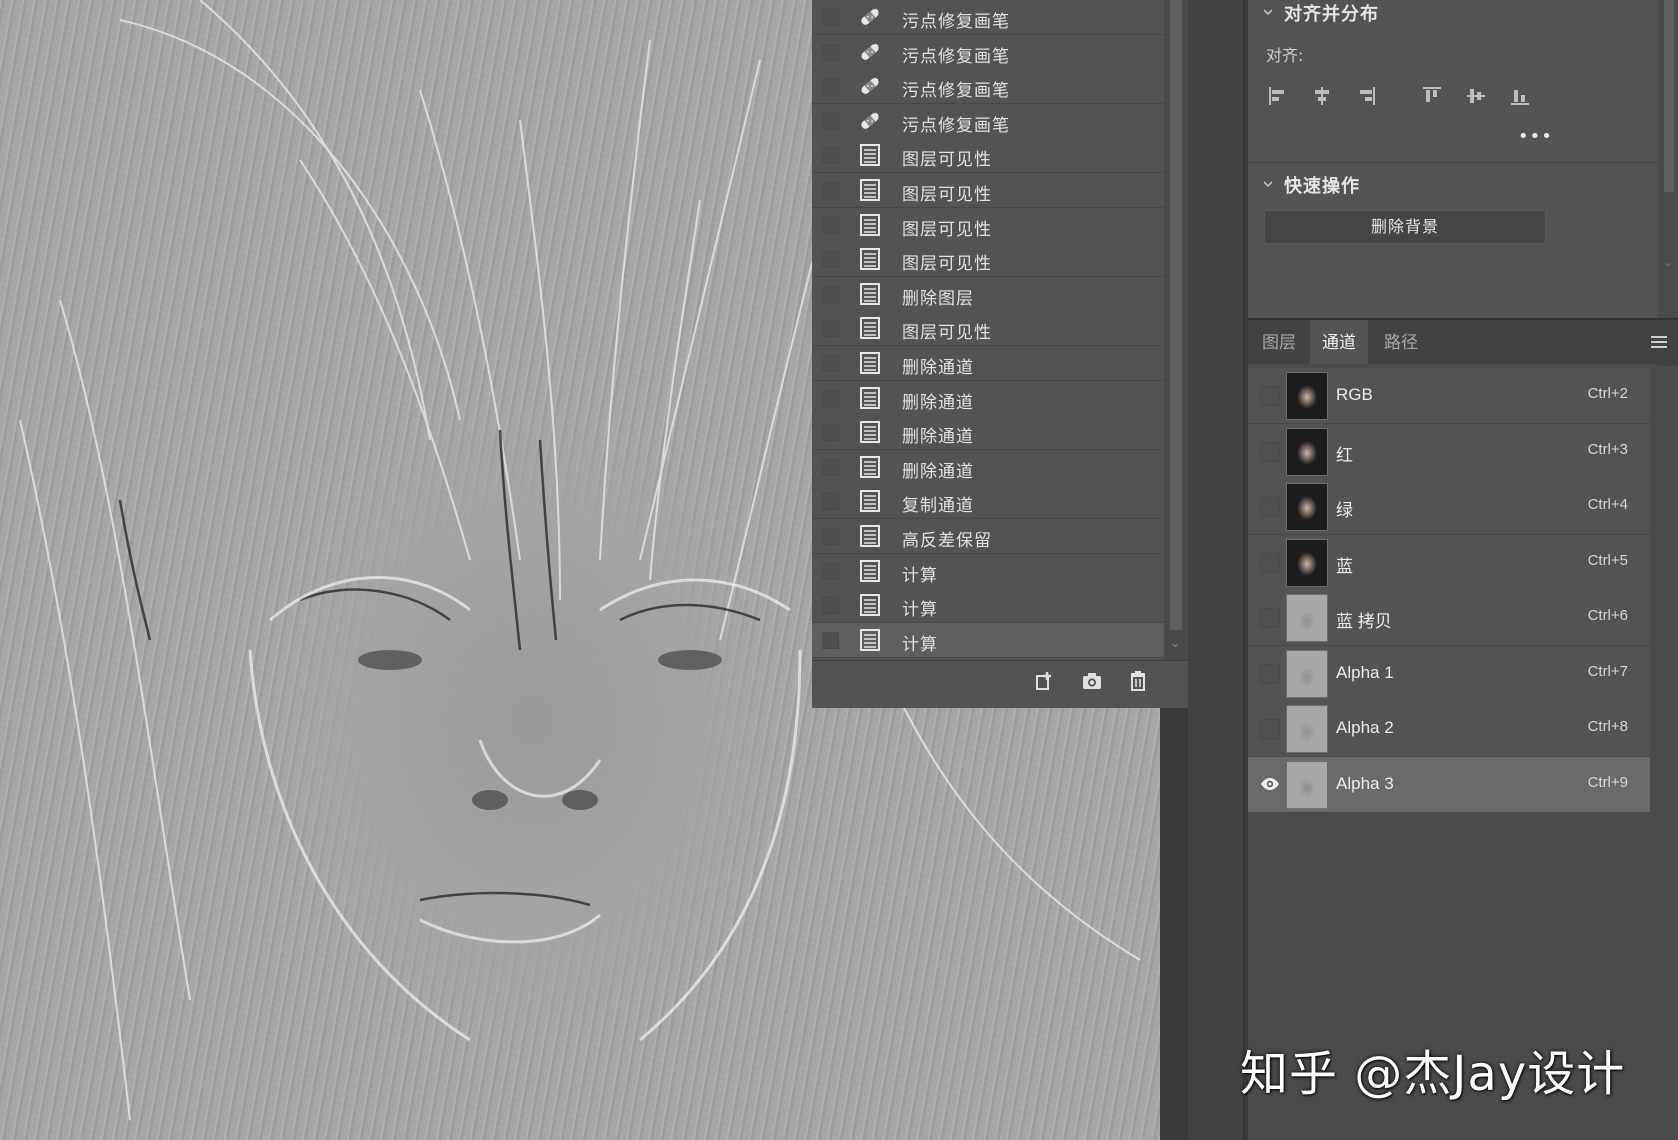 This screenshot has height=1140, width=1678. I want to click on properties-scrollbar: ⌄, so click(1668, 159).